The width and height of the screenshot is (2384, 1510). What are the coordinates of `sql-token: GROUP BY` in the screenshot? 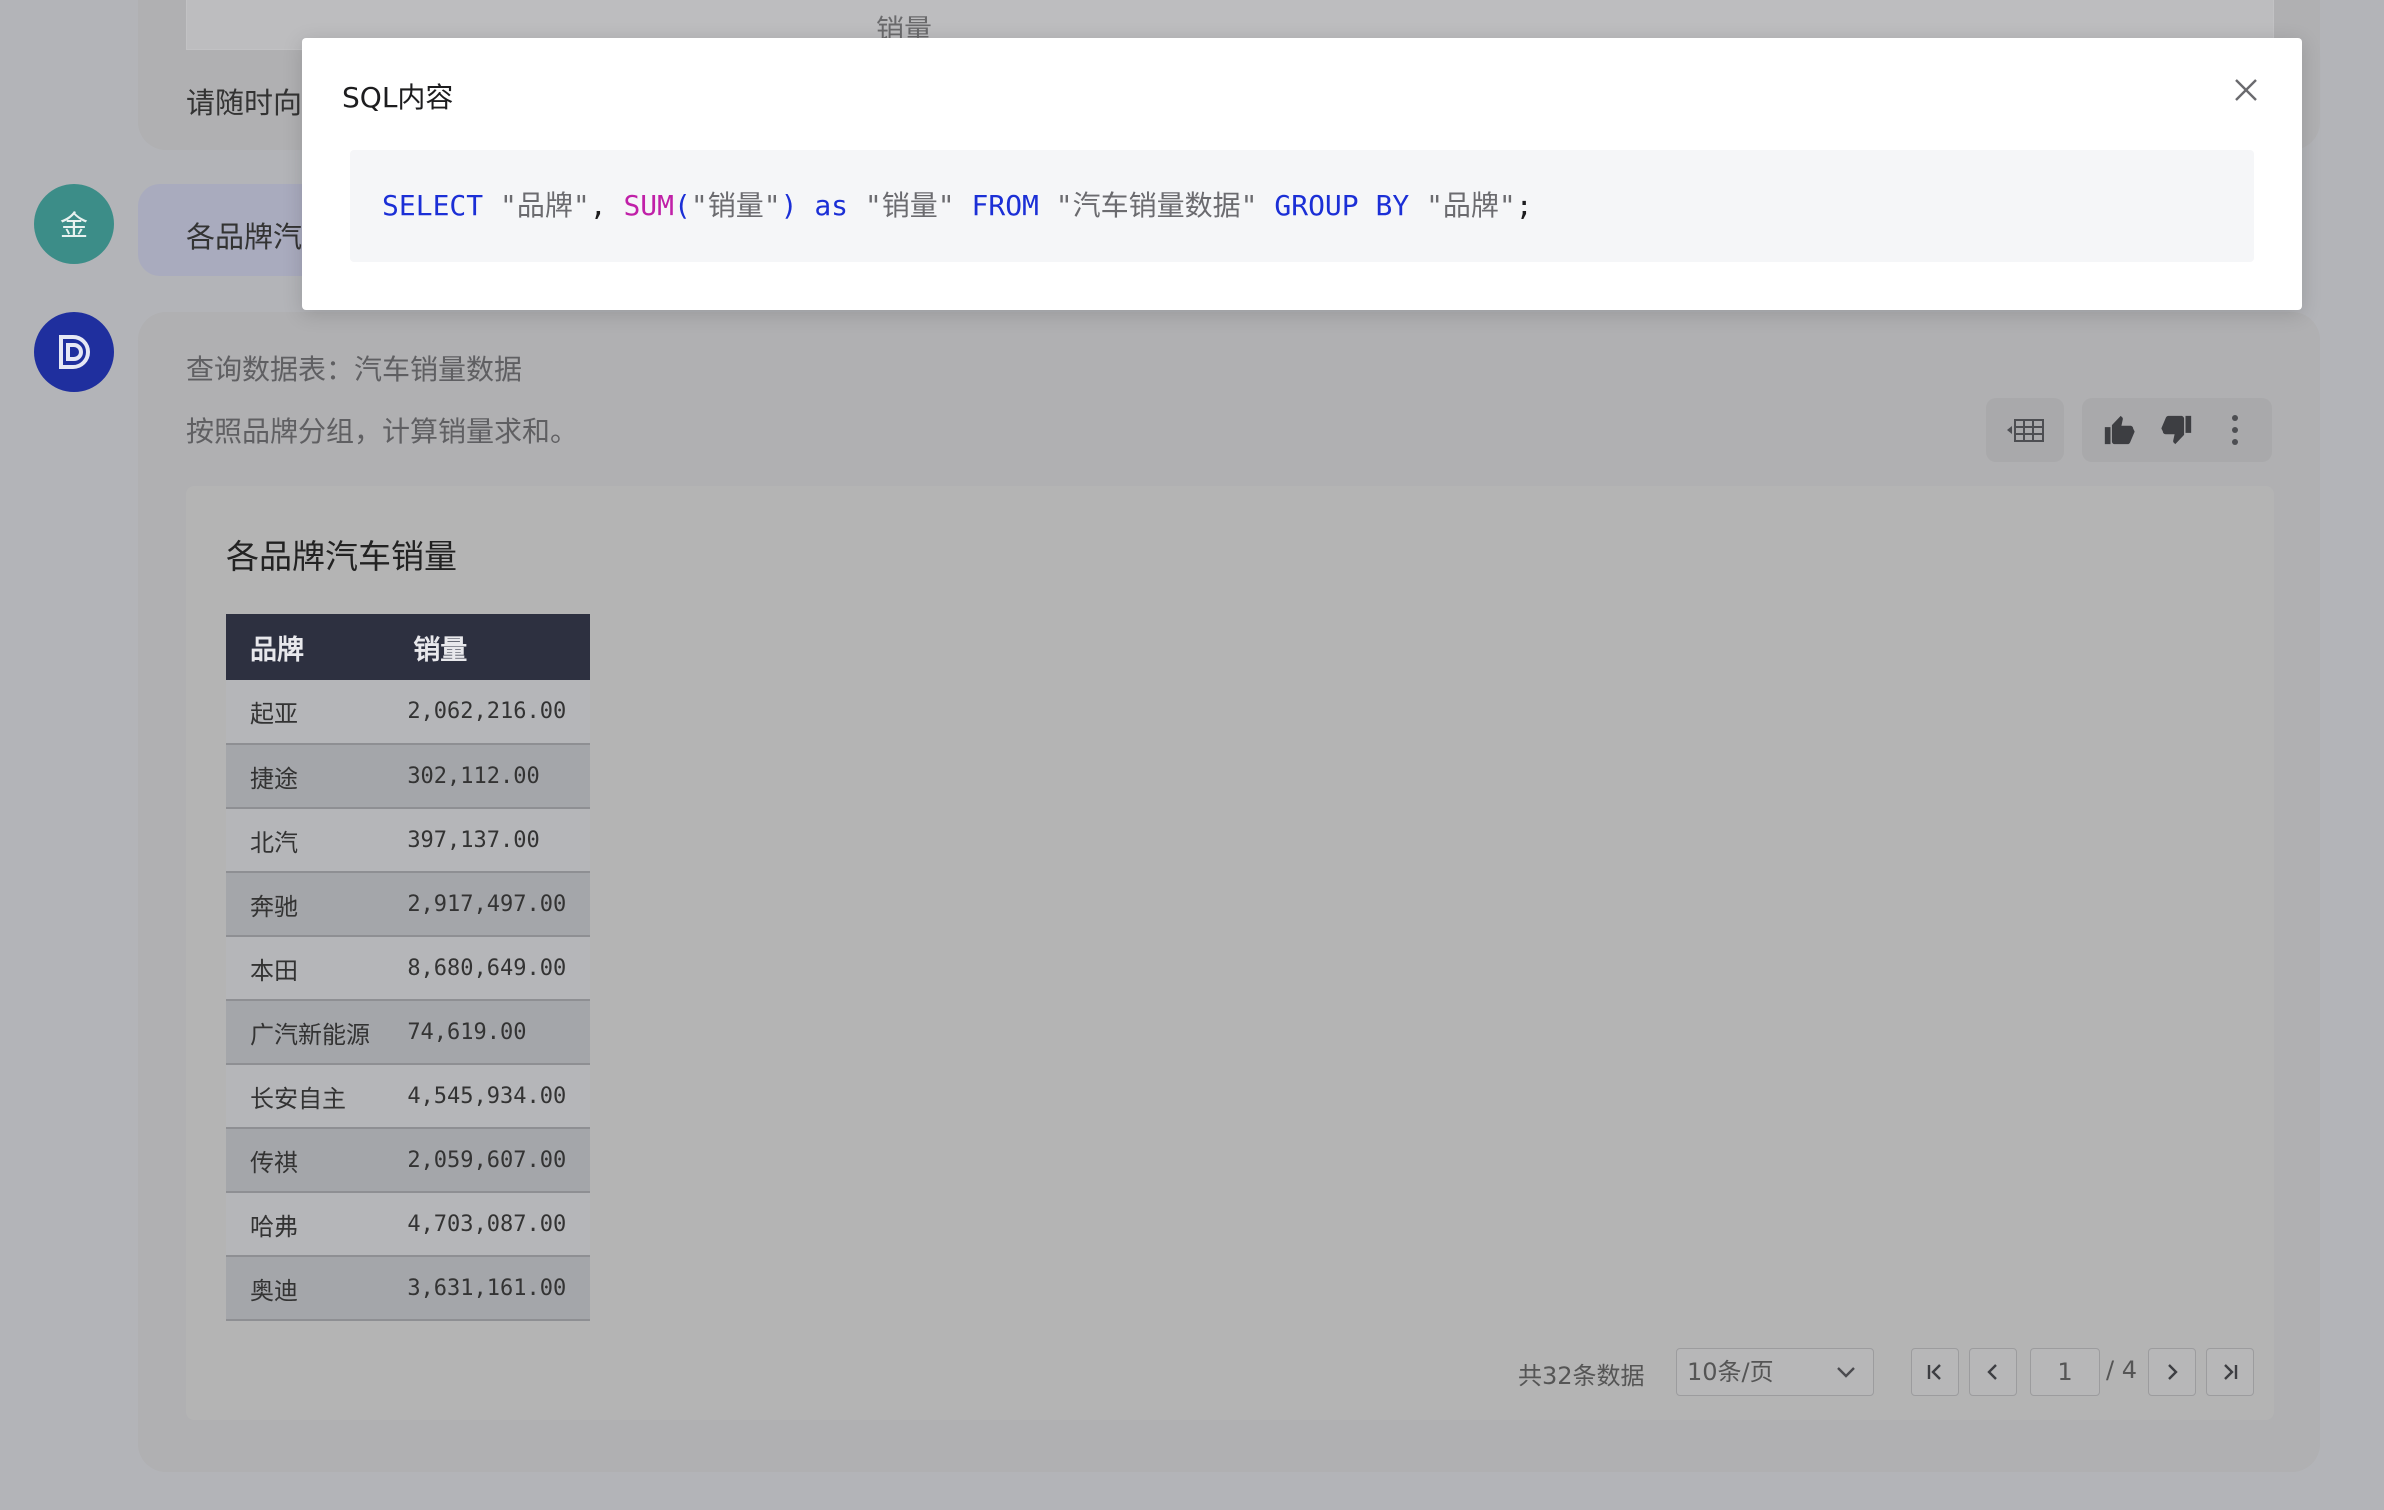 It's located at (1342, 205).